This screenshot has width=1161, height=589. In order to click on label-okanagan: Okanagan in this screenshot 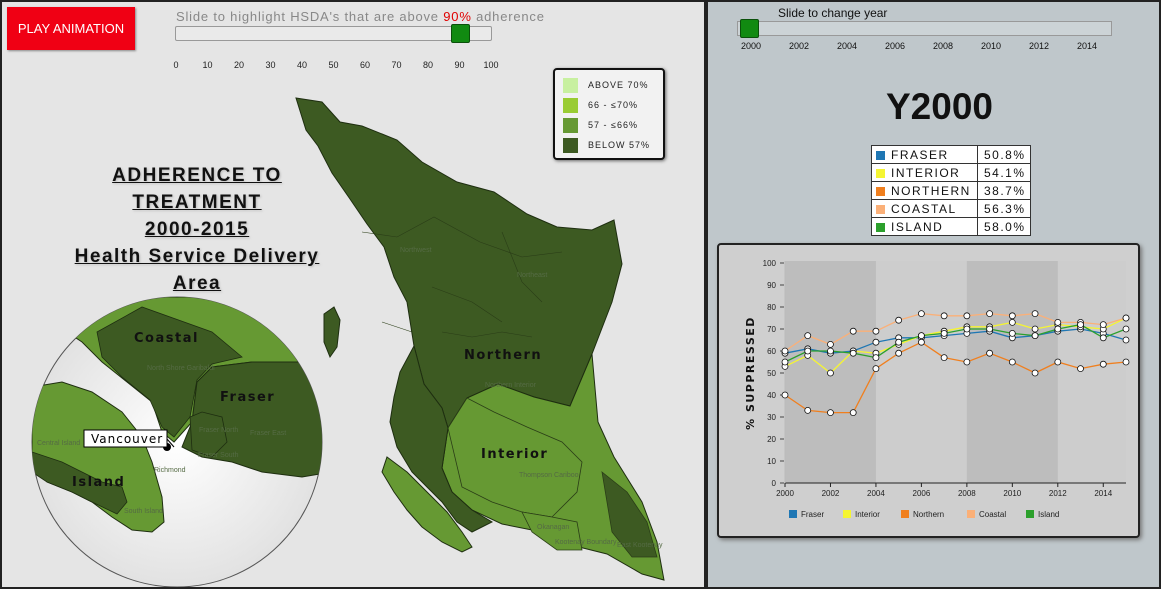, I will do `click(553, 527)`.